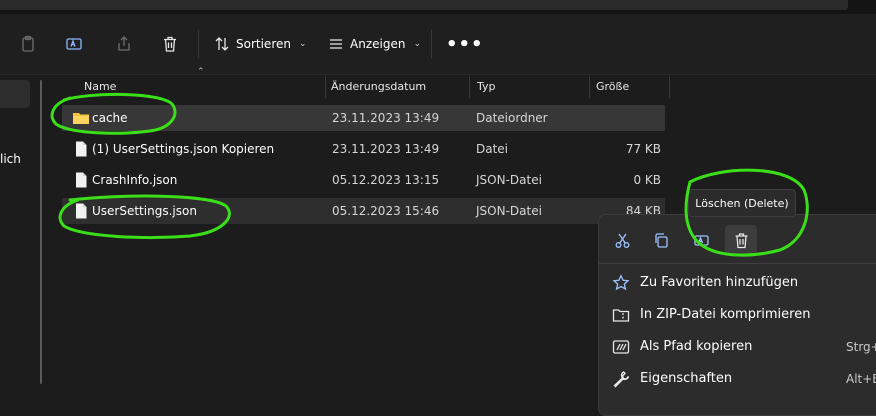 This screenshot has width=876, height=416. Describe the element at coordinates (222, 44) in the screenshot. I see `sort-icon` at that location.